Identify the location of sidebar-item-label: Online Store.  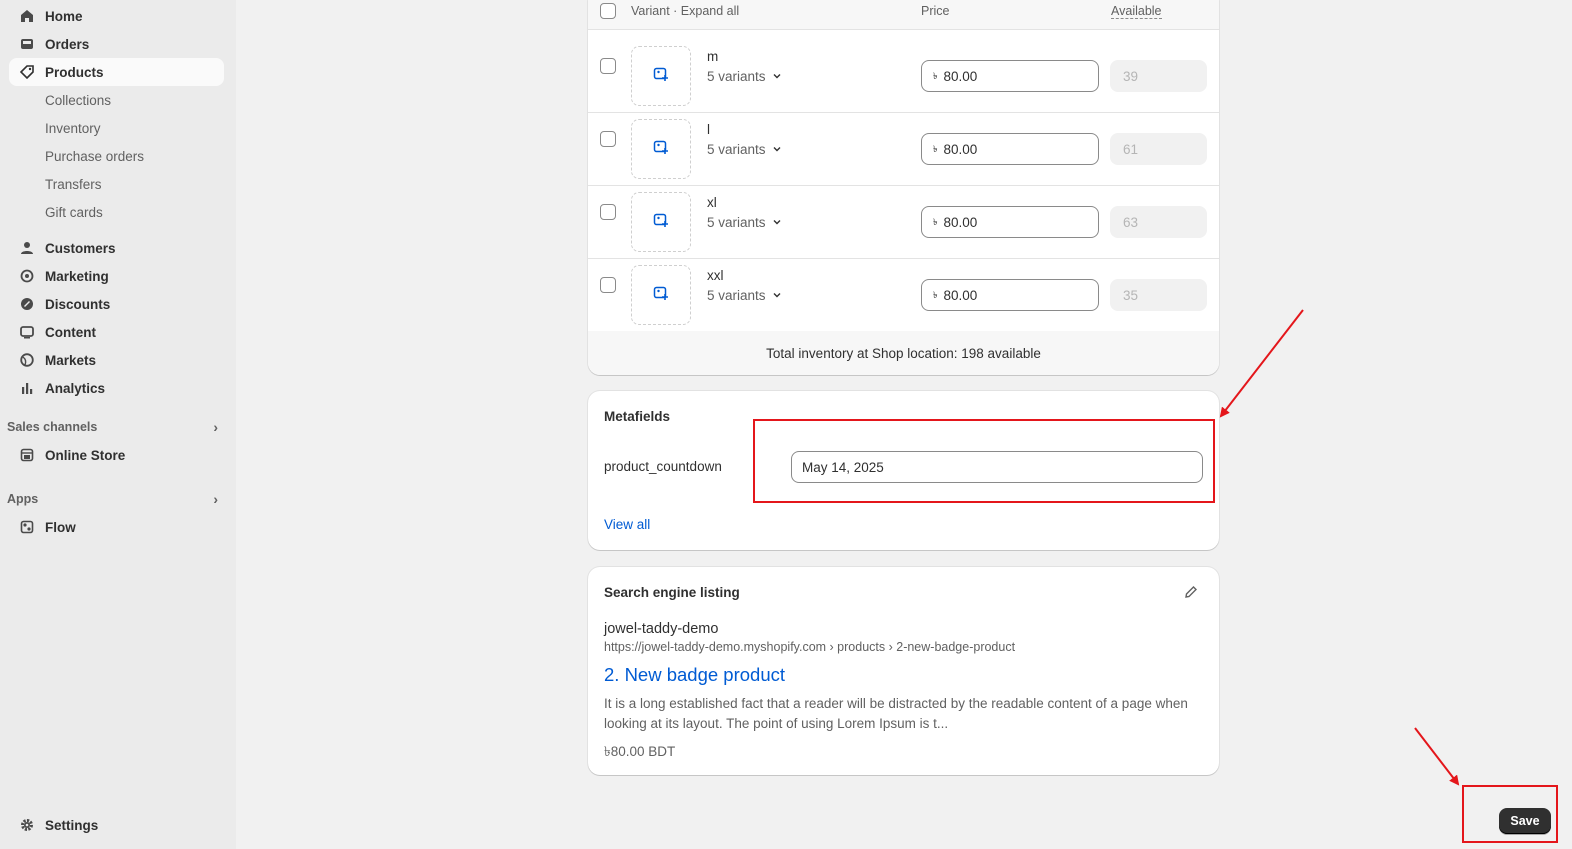
(85, 455).